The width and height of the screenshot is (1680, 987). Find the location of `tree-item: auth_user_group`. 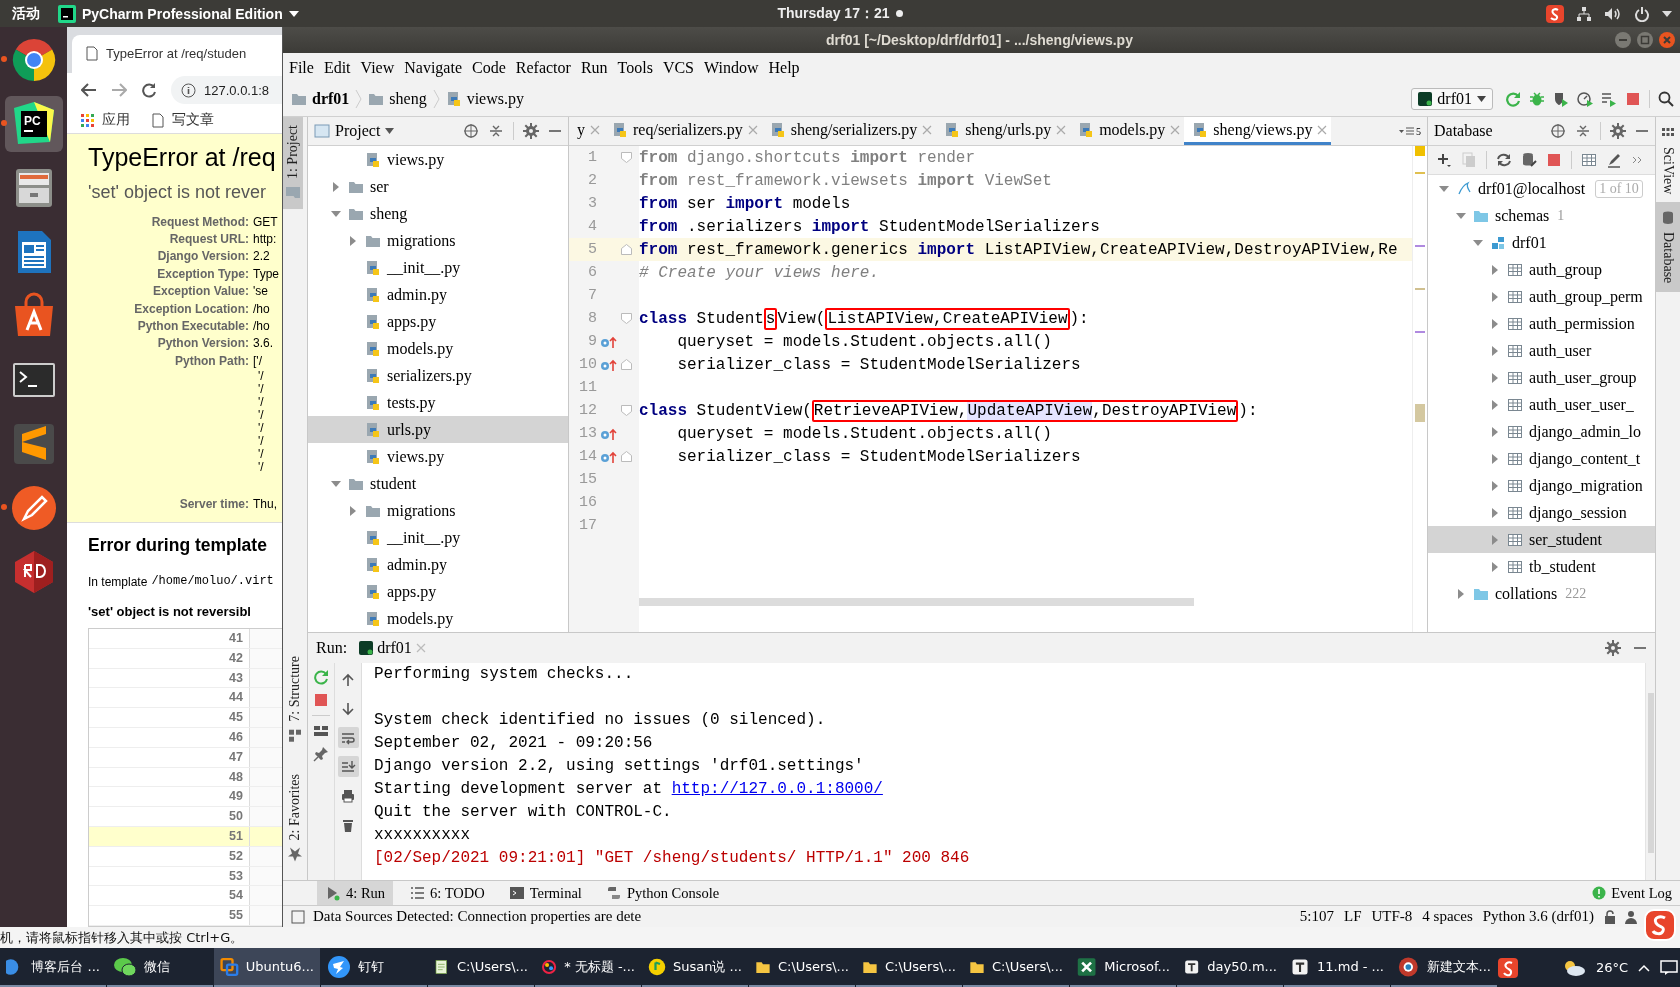

tree-item: auth_user_group is located at coordinates (1541, 377).